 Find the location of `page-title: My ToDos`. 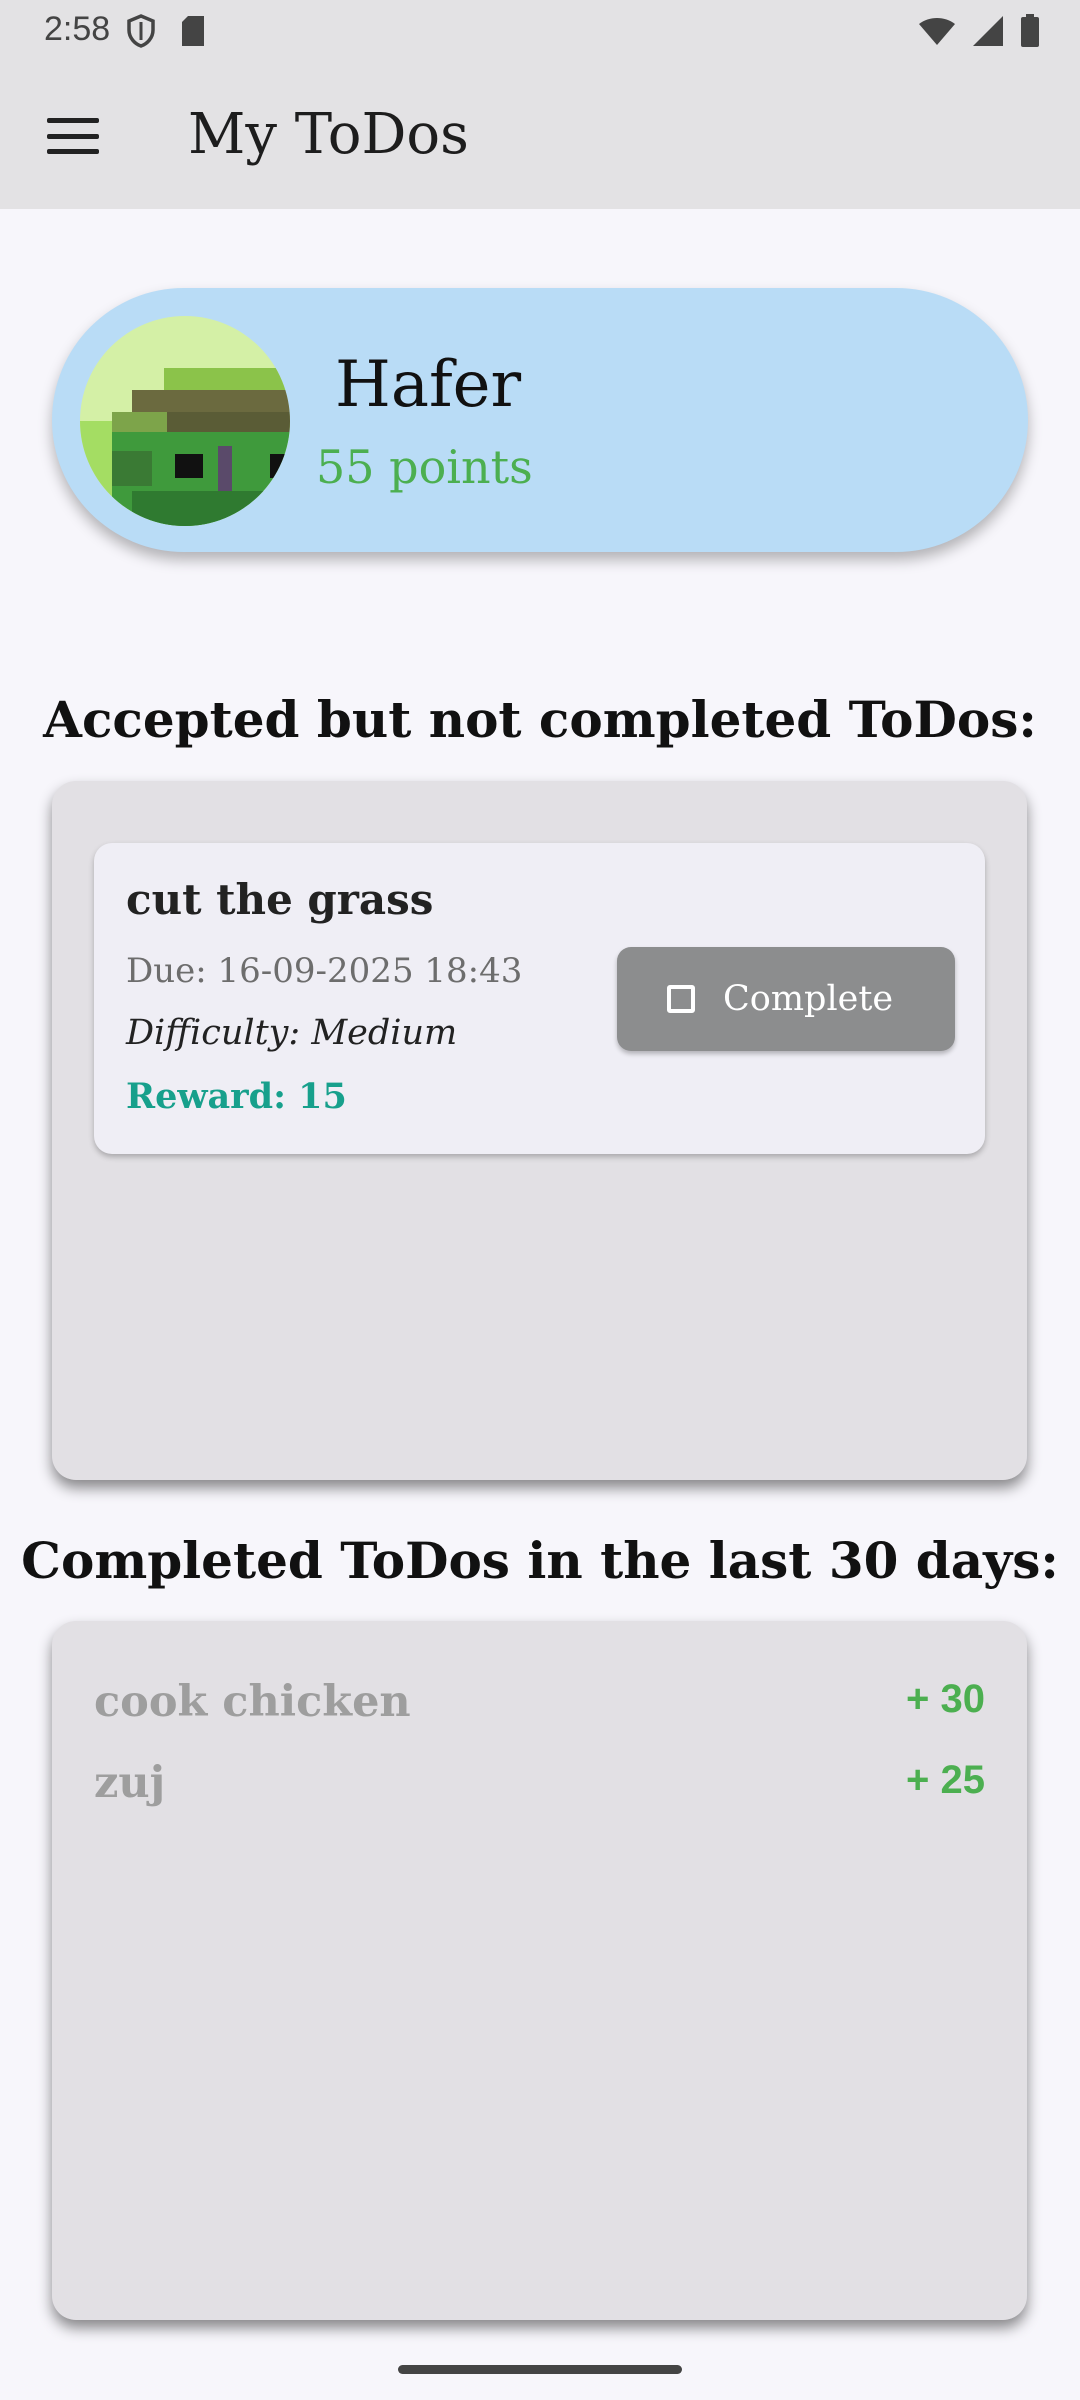

page-title: My ToDos is located at coordinates (328, 134).